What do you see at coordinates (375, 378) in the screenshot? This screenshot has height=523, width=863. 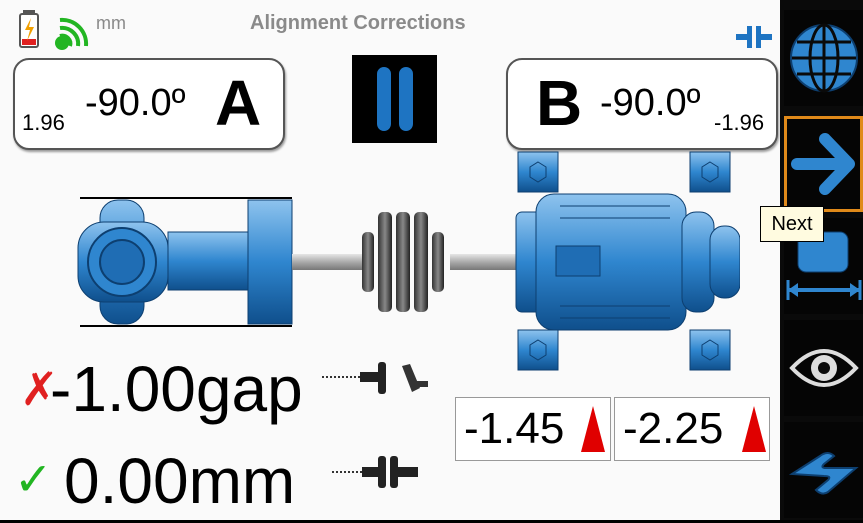 I see `angular-misalignment-icon` at bounding box center [375, 378].